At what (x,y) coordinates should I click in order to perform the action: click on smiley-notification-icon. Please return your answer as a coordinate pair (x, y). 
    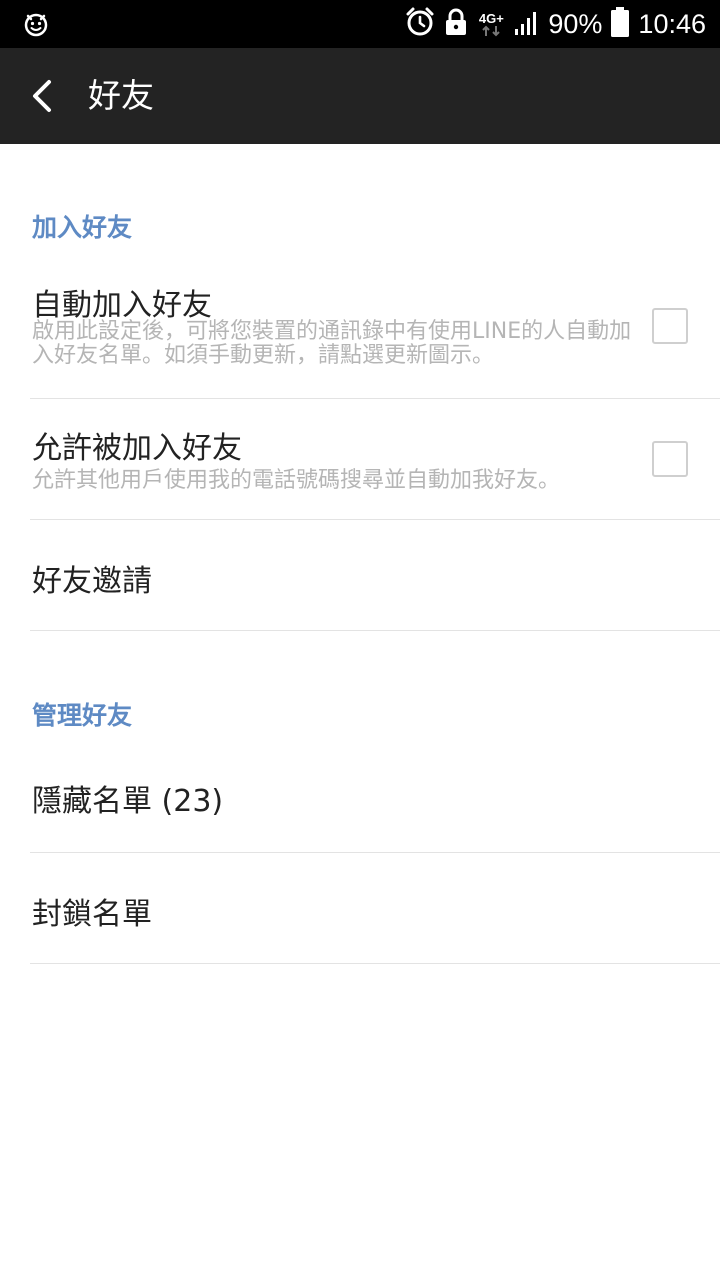
    Looking at the image, I should click on (36, 24).